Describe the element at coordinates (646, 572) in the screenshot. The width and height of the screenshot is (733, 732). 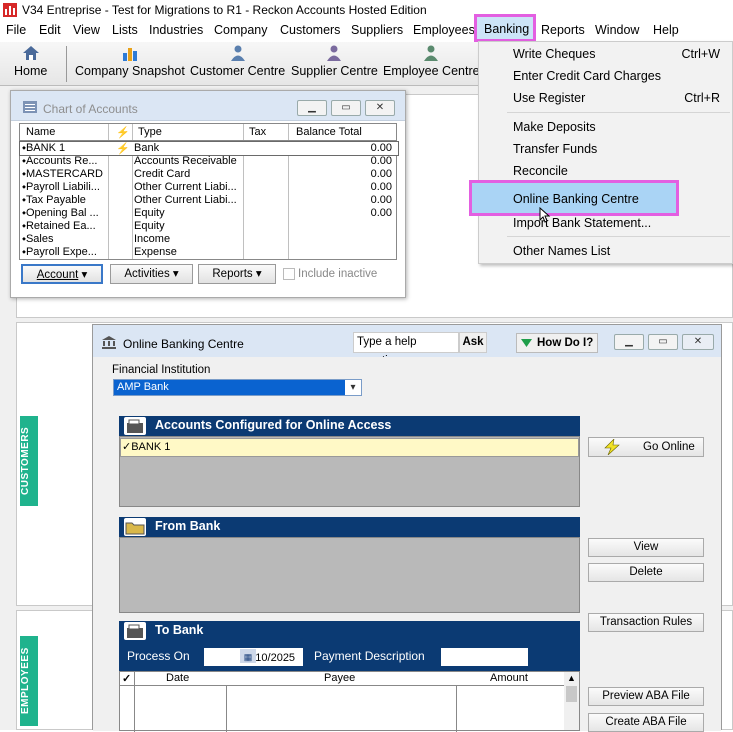
I see `delete-button: Delete` at that location.